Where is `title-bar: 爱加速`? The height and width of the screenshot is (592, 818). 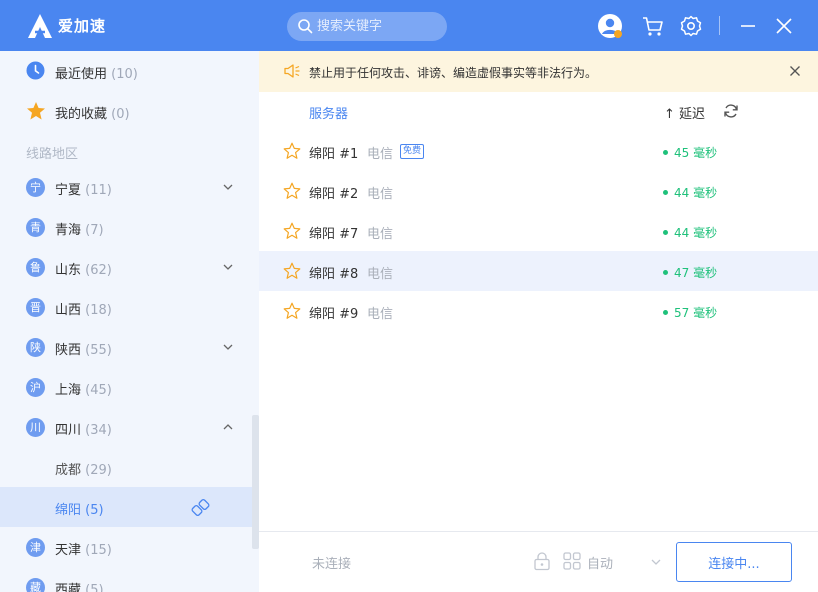 title-bar: 爱加速 is located at coordinates (409, 25).